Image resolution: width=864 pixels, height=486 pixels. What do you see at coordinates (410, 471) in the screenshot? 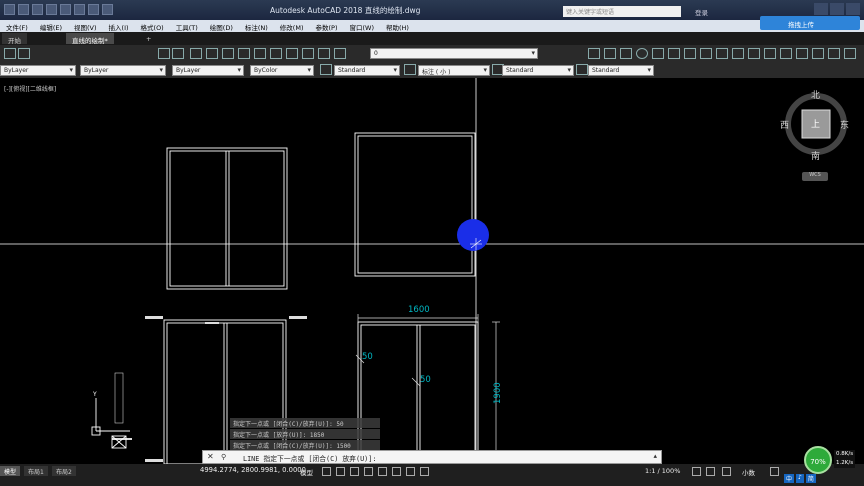
I see `lineweight-icon` at bounding box center [410, 471].